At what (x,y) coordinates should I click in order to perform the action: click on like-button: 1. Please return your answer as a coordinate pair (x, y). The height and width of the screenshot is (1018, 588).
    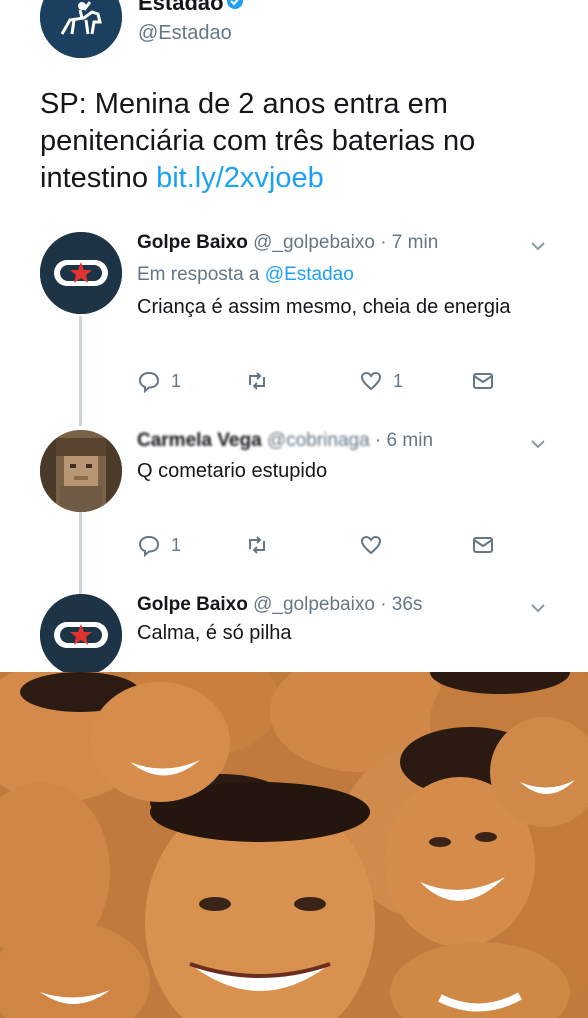
    Looking at the image, I should click on (381, 381).